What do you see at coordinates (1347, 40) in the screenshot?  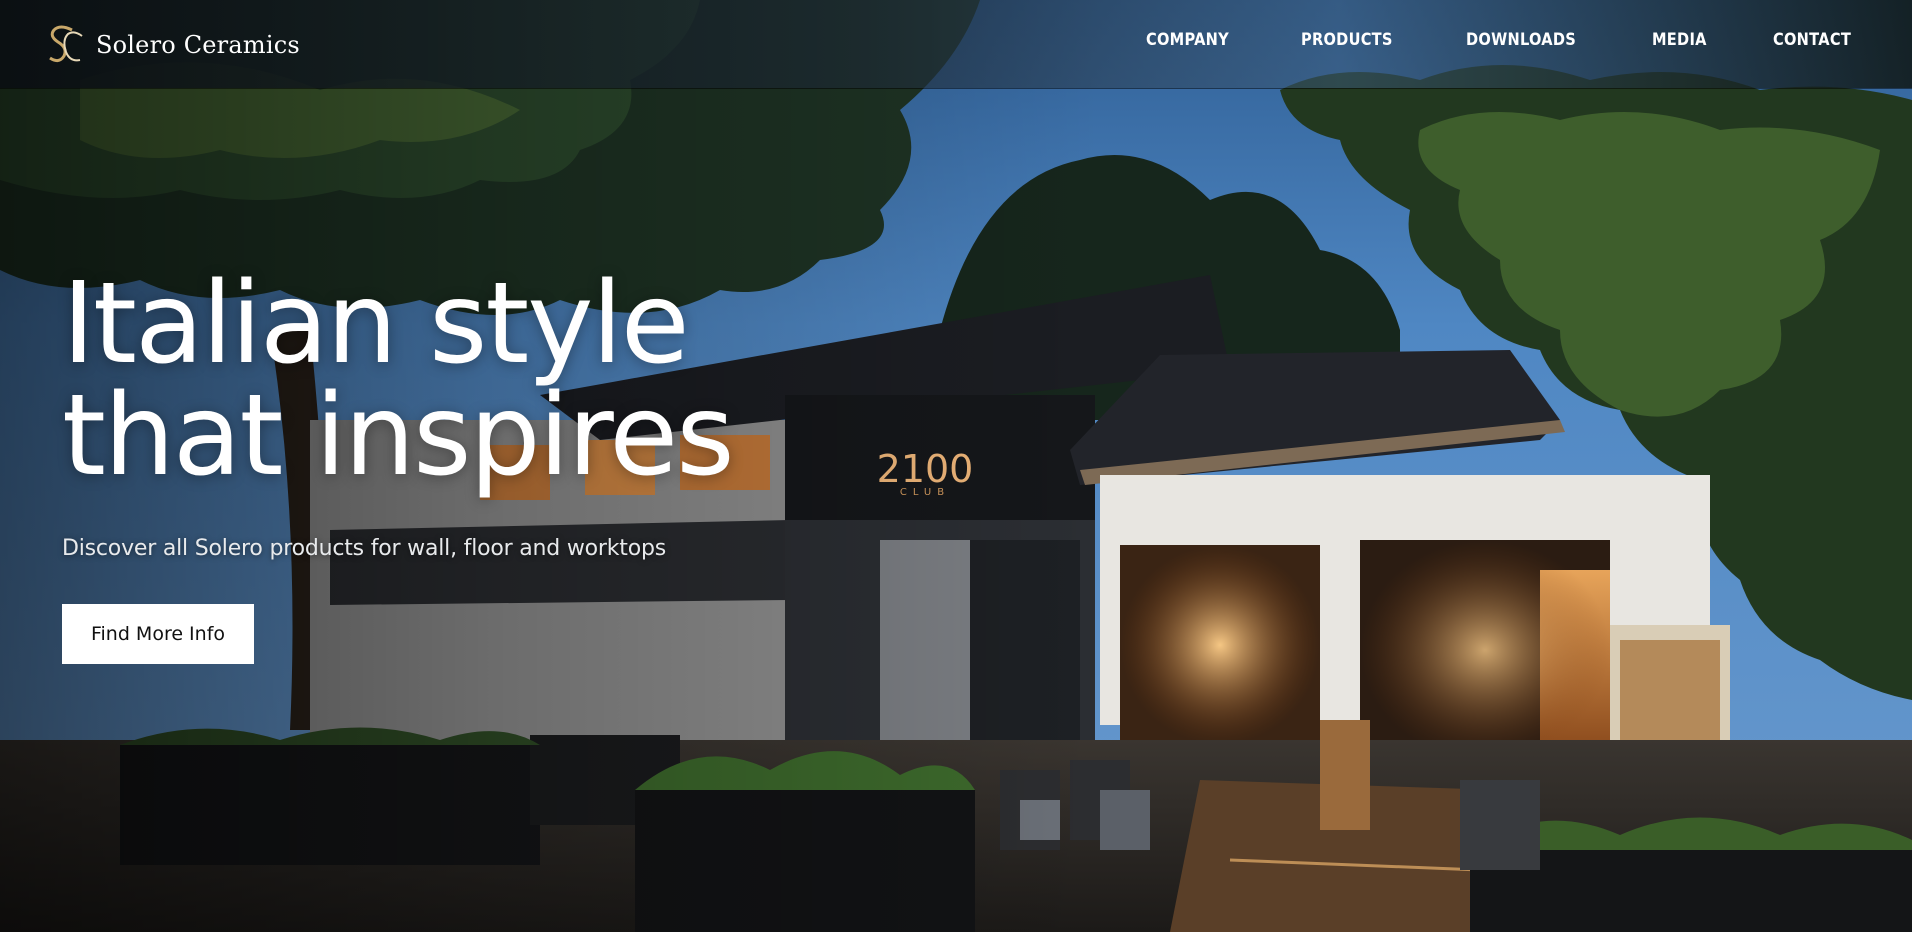 I see `nav-item-products: PRODUCTS` at bounding box center [1347, 40].